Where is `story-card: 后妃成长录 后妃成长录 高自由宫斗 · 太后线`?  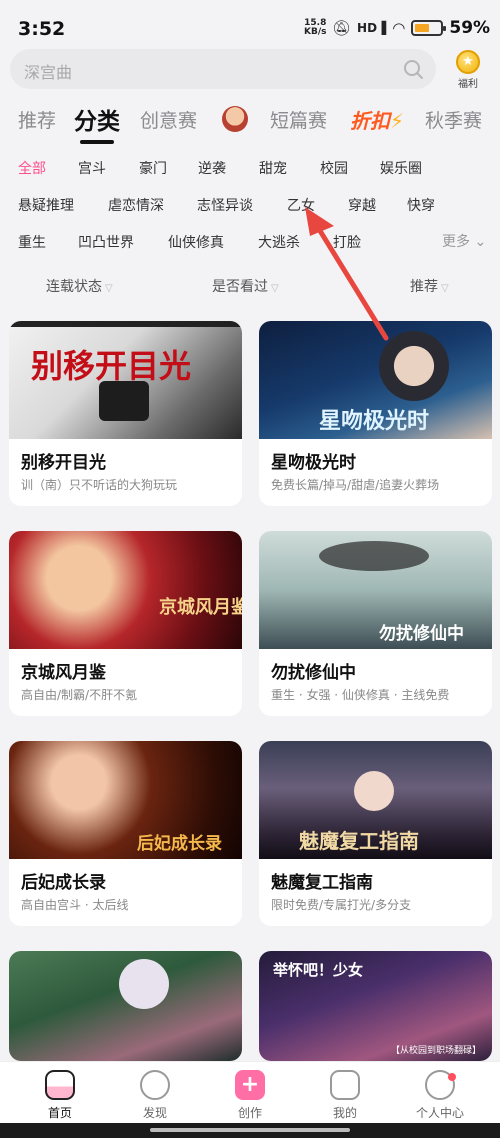 story-card: 后妃成长录 后妃成长录 高自由宫斗 · 太后线 is located at coordinates (125, 833).